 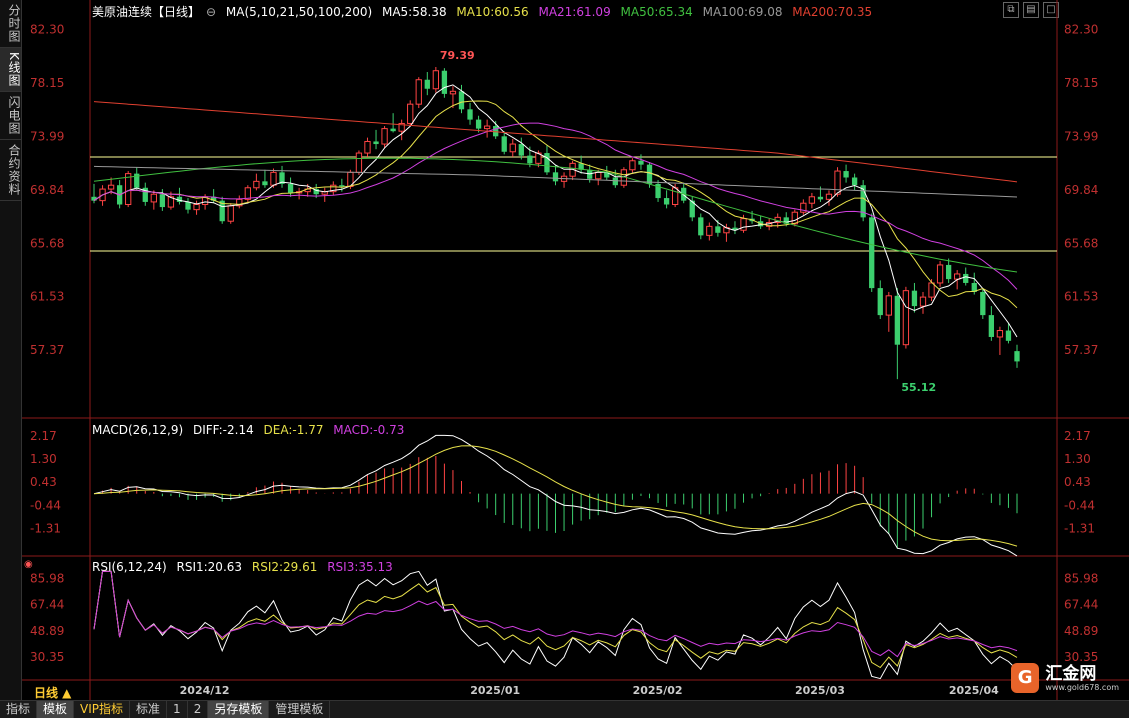 What do you see at coordinates (47, 136) in the screenshot?
I see `price-tick-left: 73.99` at bounding box center [47, 136].